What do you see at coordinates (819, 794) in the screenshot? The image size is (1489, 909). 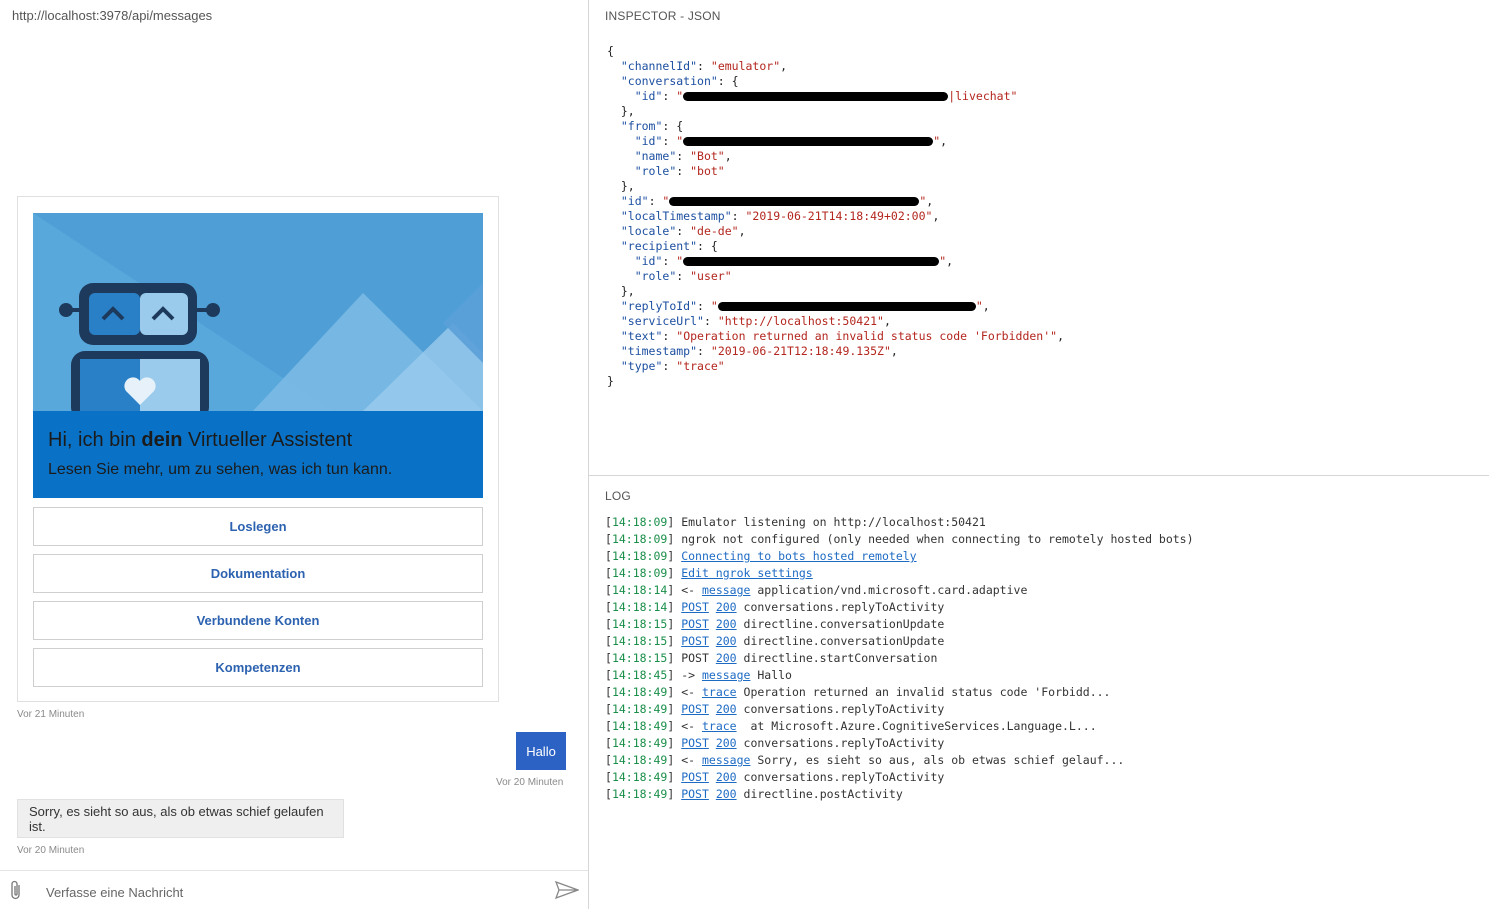 I see `log-text: directline.postActivity` at bounding box center [819, 794].